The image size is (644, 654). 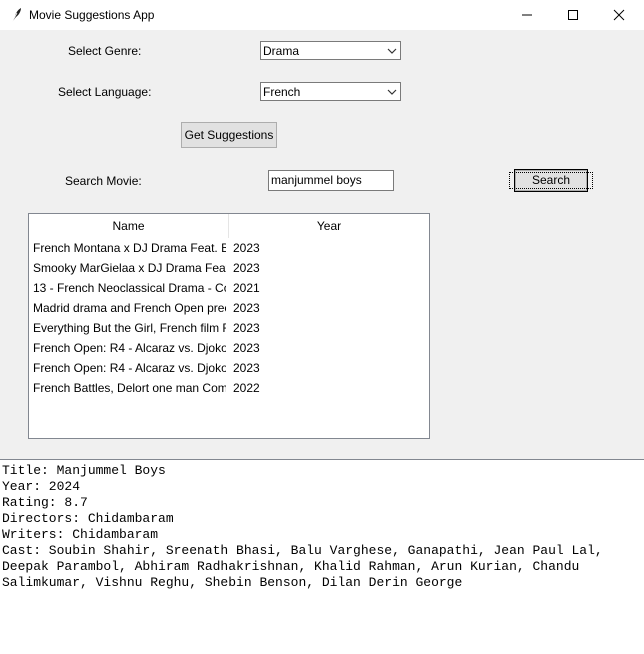 I want to click on maximize-button, so click(x=573, y=15).